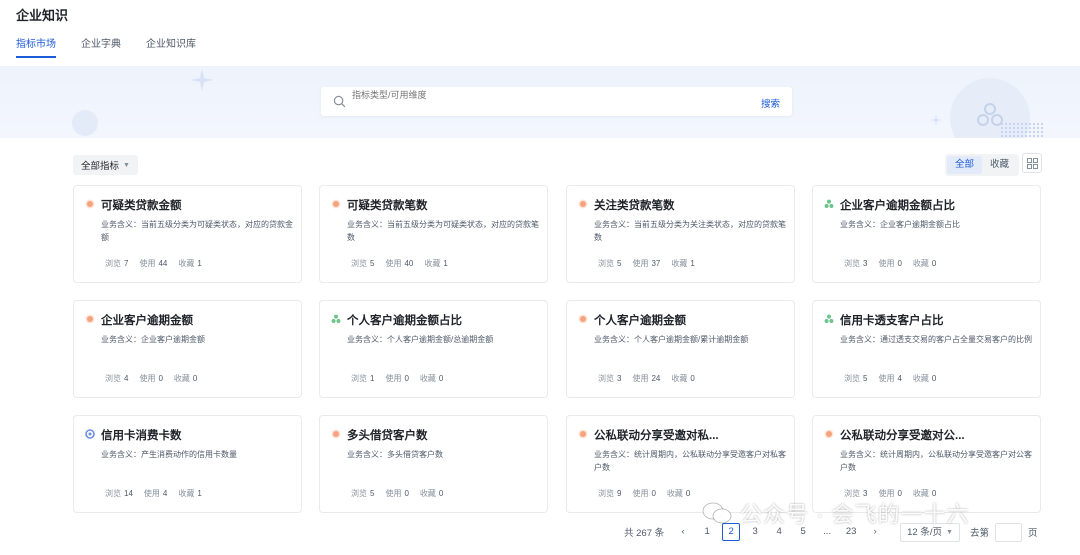  What do you see at coordinates (141, 436) in the screenshot?
I see `metric-title: 信用卡消费卡数` at bounding box center [141, 436].